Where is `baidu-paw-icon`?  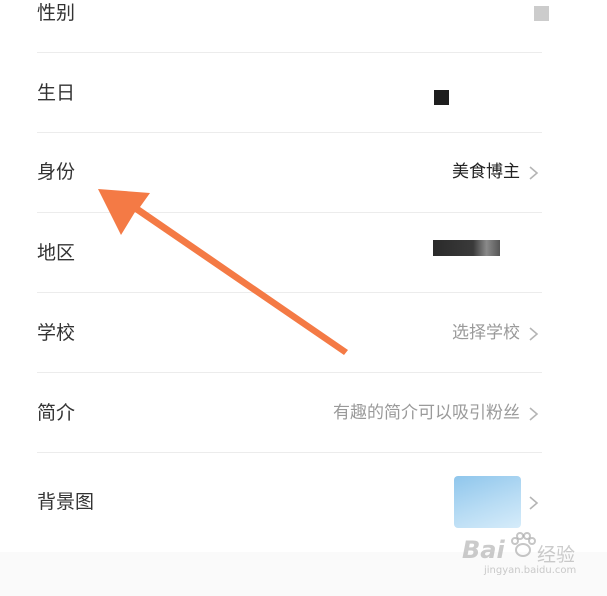 baidu-paw-icon is located at coordinates (523, 544).